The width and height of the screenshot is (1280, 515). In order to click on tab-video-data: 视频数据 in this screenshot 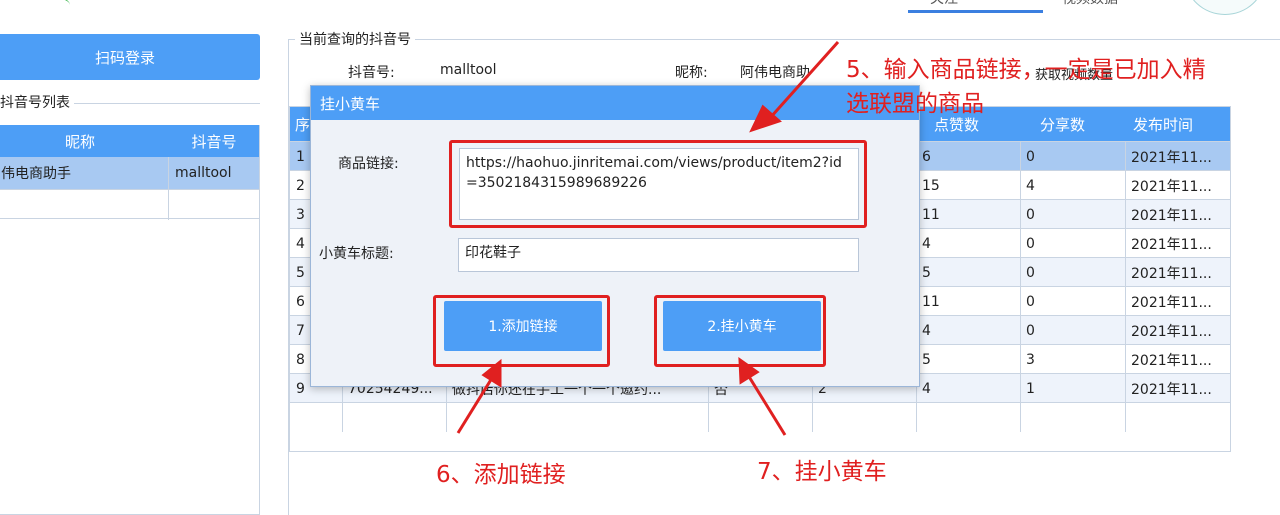, I will do `click(1090, 4)`.